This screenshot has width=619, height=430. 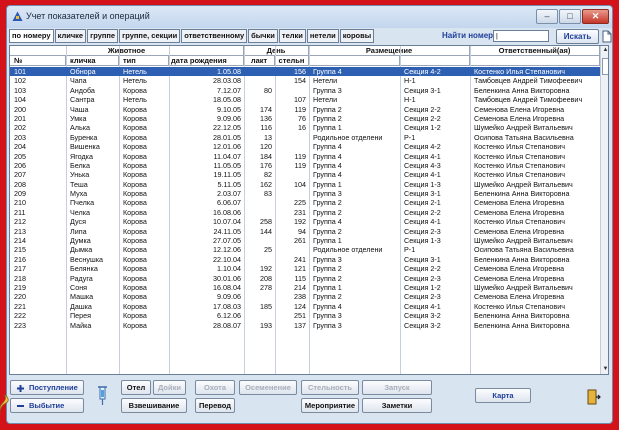 I want to click on cell-section: Секция 1-3, so click(x=422, y=184).